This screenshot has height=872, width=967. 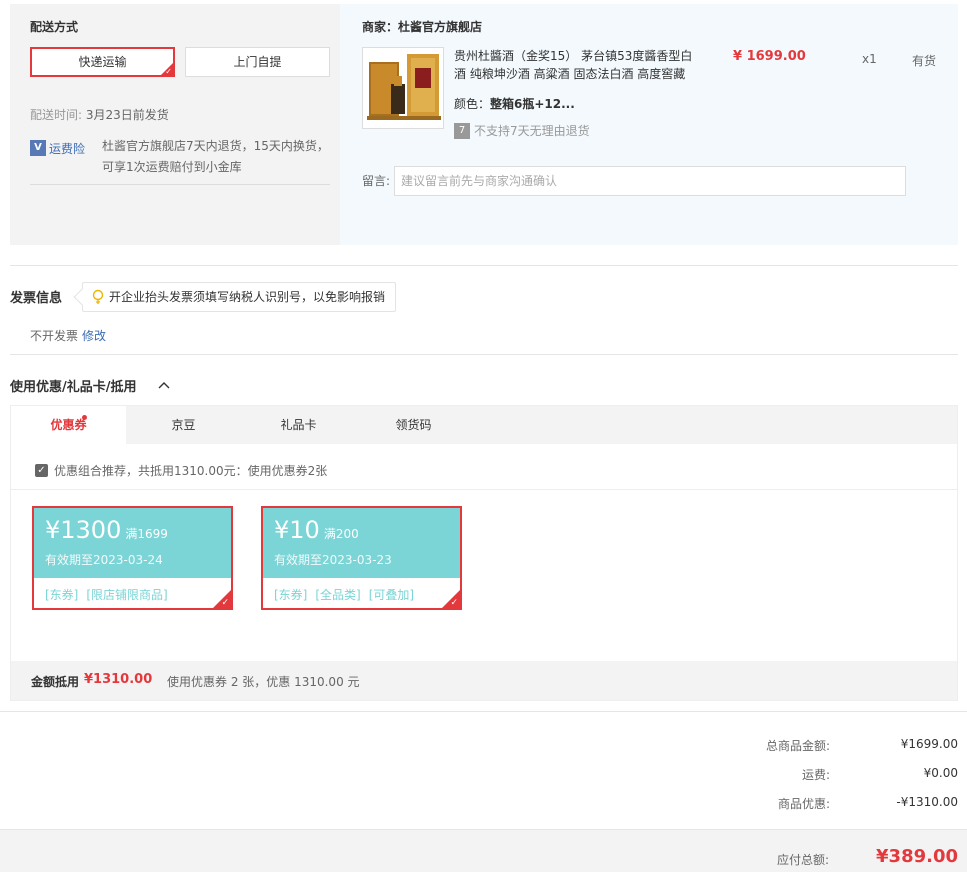 What do you see at coordinates (532, 131) in the screenshot?
I see `return-policy-text: 不支持7天无理由退货` at bounding box center [532, 131].